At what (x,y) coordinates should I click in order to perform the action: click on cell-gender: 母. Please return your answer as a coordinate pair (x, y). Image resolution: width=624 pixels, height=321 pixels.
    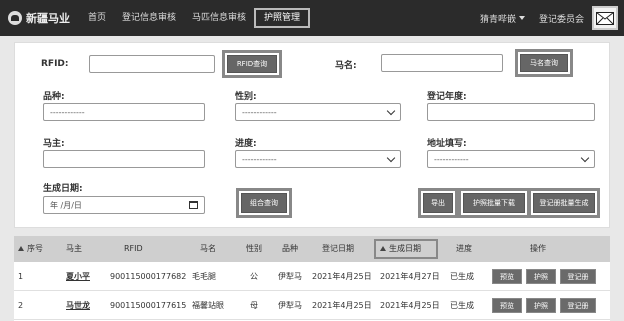
    Looking at the image, I should click on (254, 305).